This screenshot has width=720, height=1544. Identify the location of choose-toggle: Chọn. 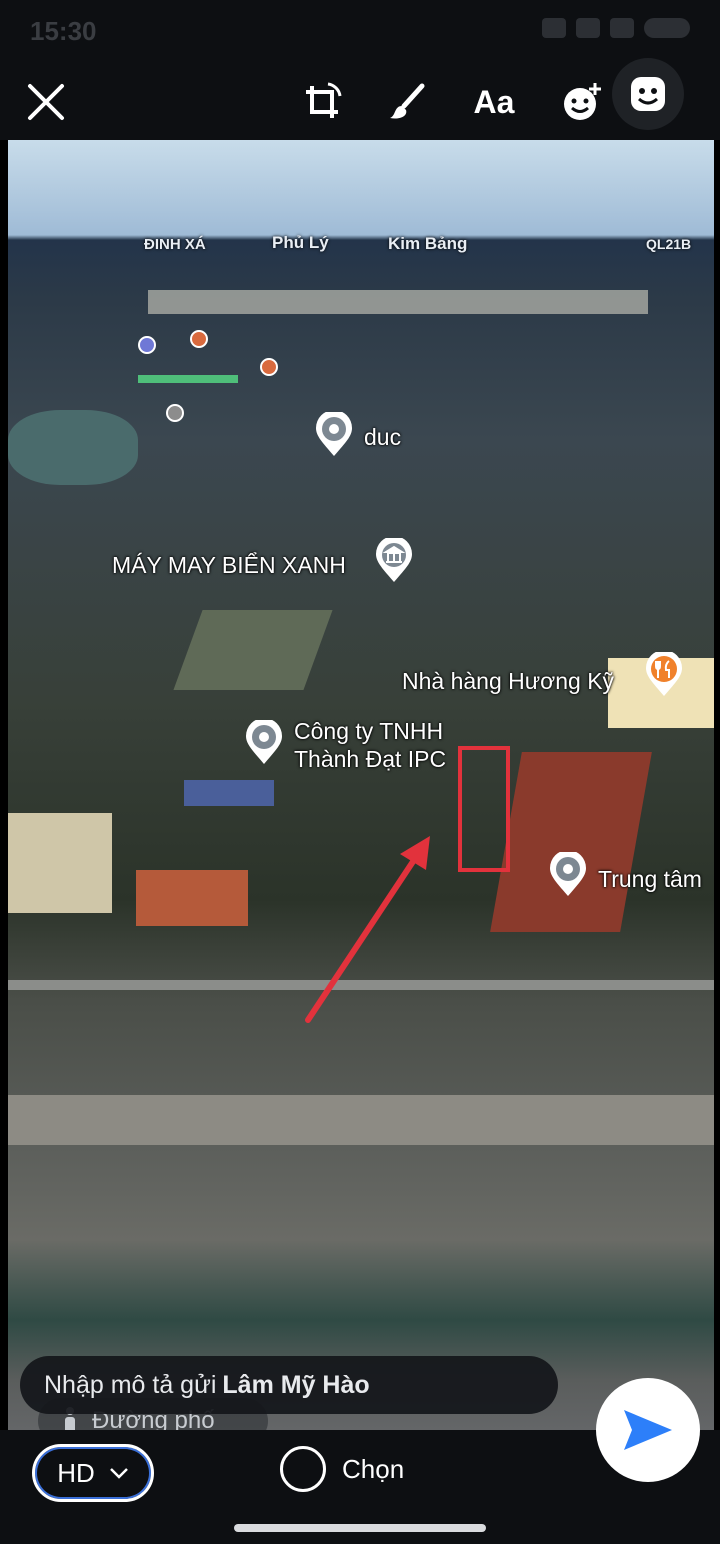
(342, 1469).